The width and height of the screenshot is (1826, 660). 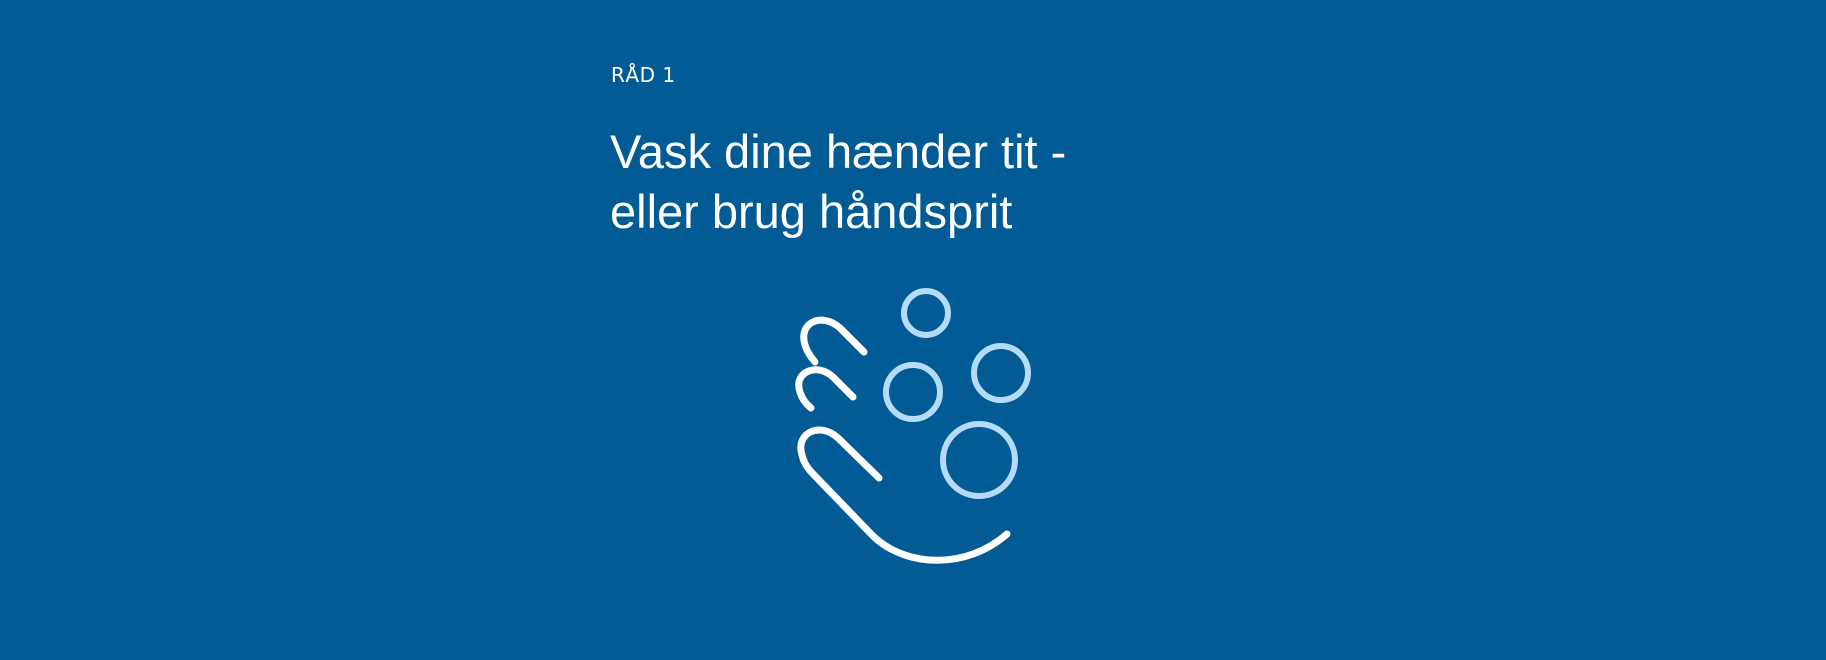 I want to click on hand-icon, so click(x=903, y=440).